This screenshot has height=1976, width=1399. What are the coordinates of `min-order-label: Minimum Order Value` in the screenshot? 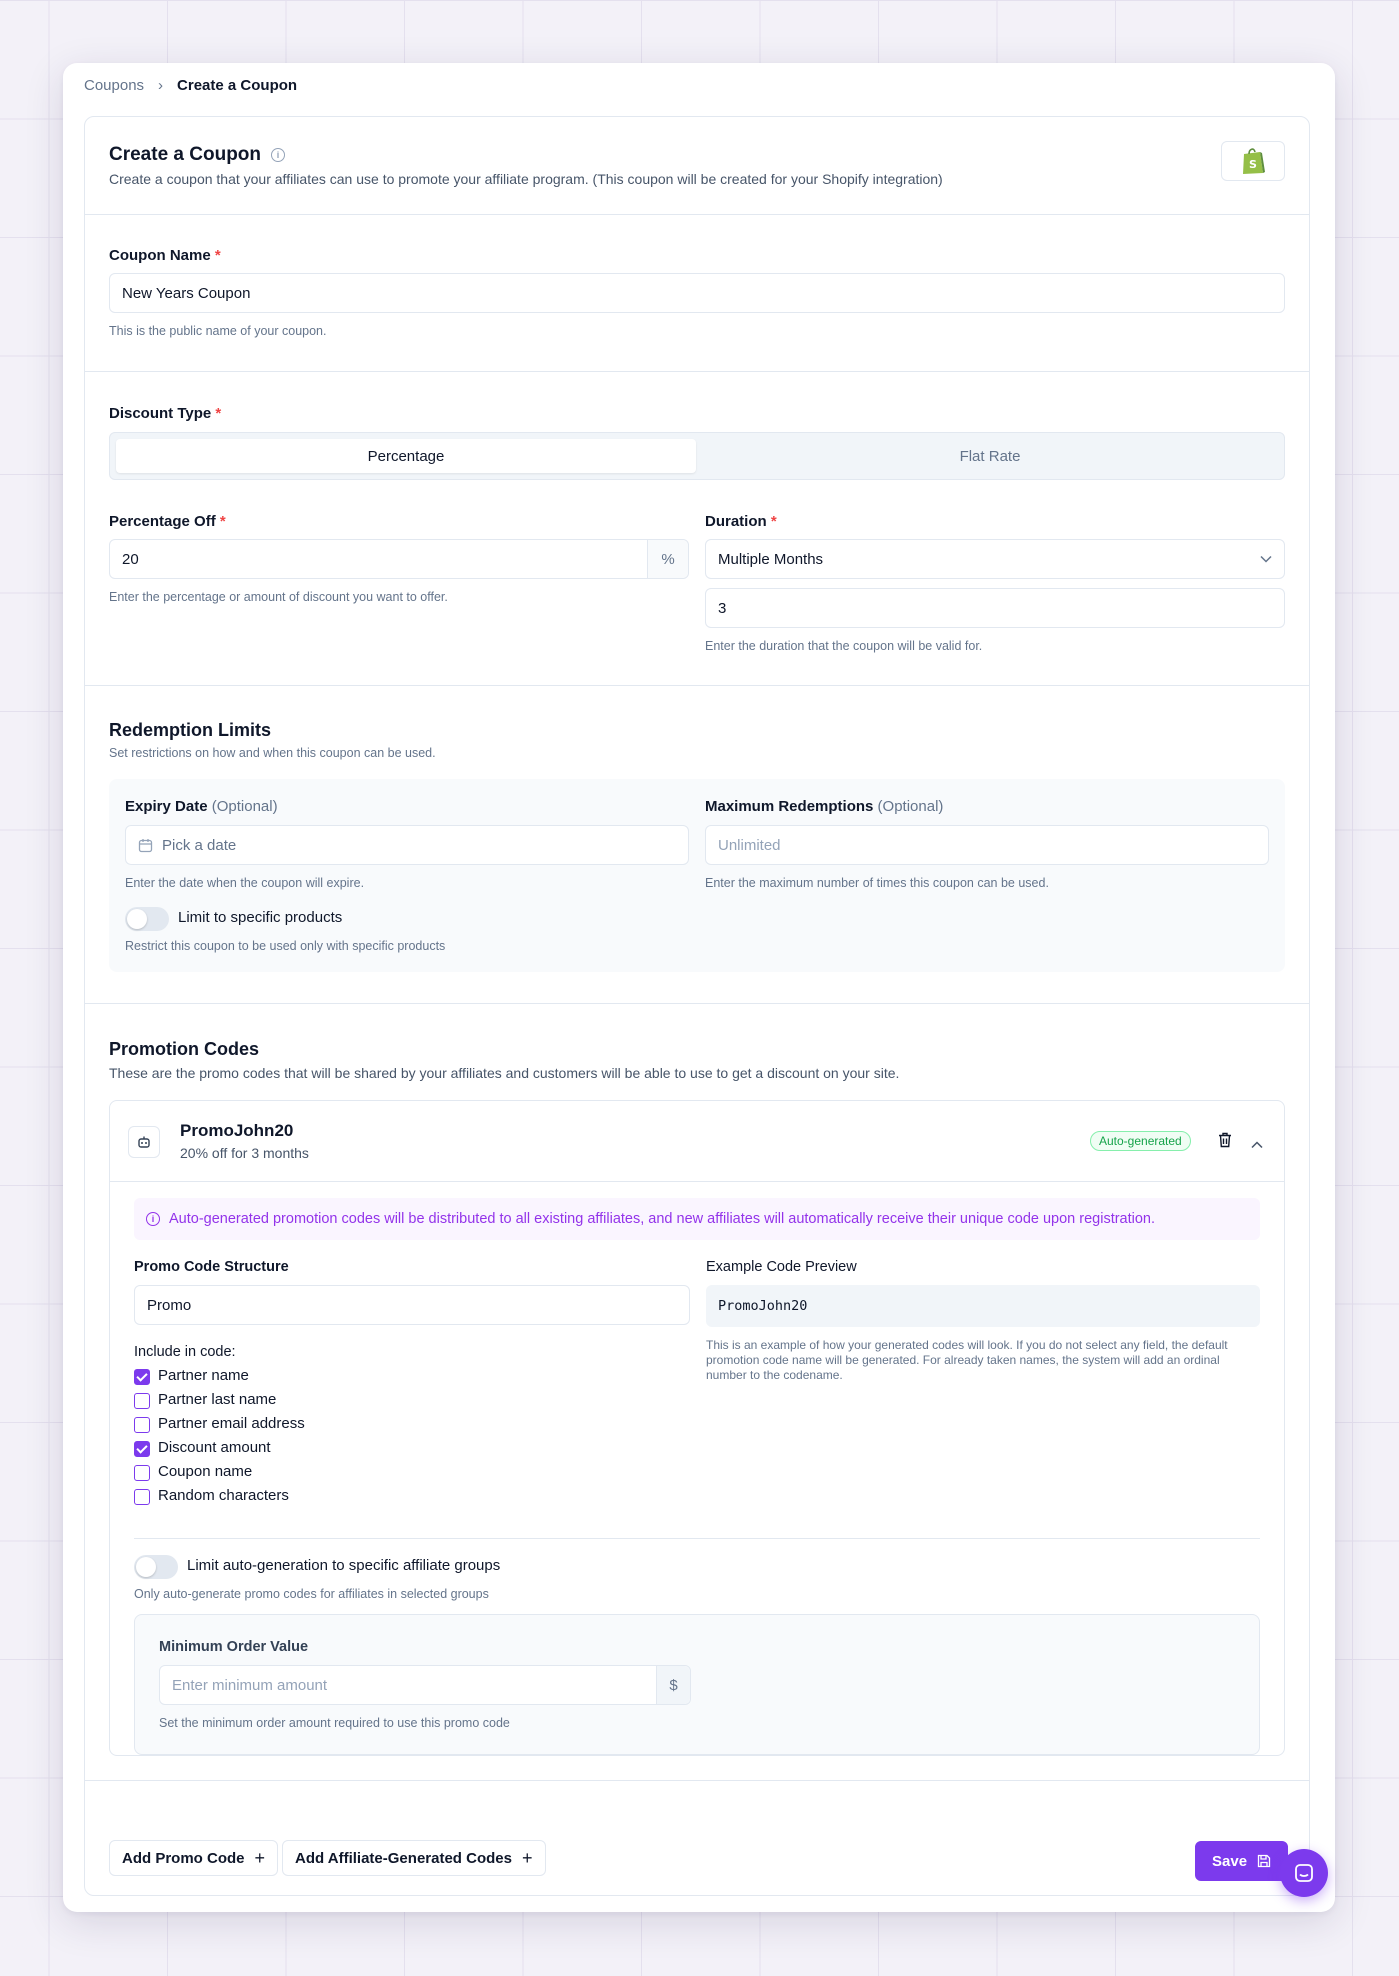 It's located at (234, 1647).